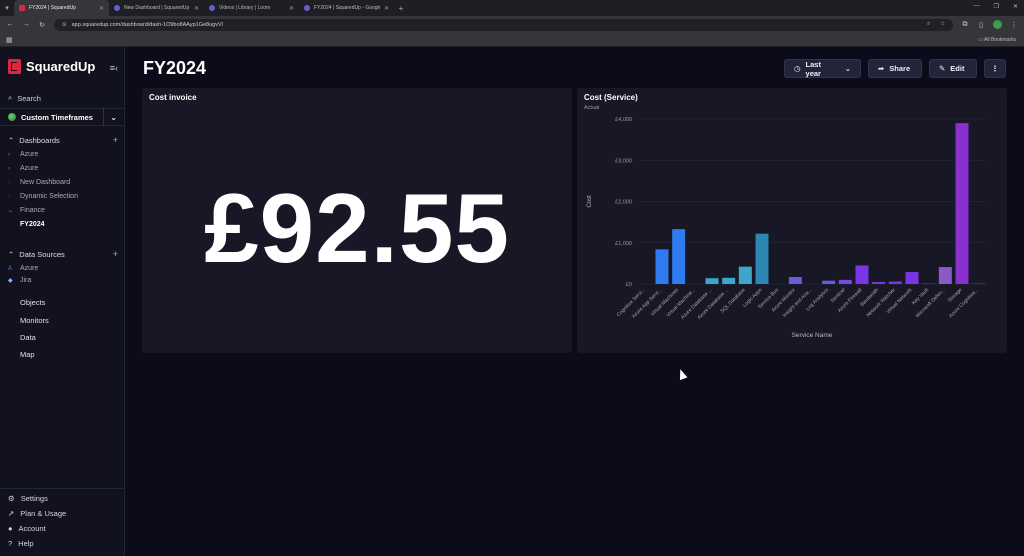 The image size is (1024, 556). What do you see at coordinates (1014, 25) in the screenshot?
I see `browser-menu-icon: ⋮` at bounding box center [1014, 25].